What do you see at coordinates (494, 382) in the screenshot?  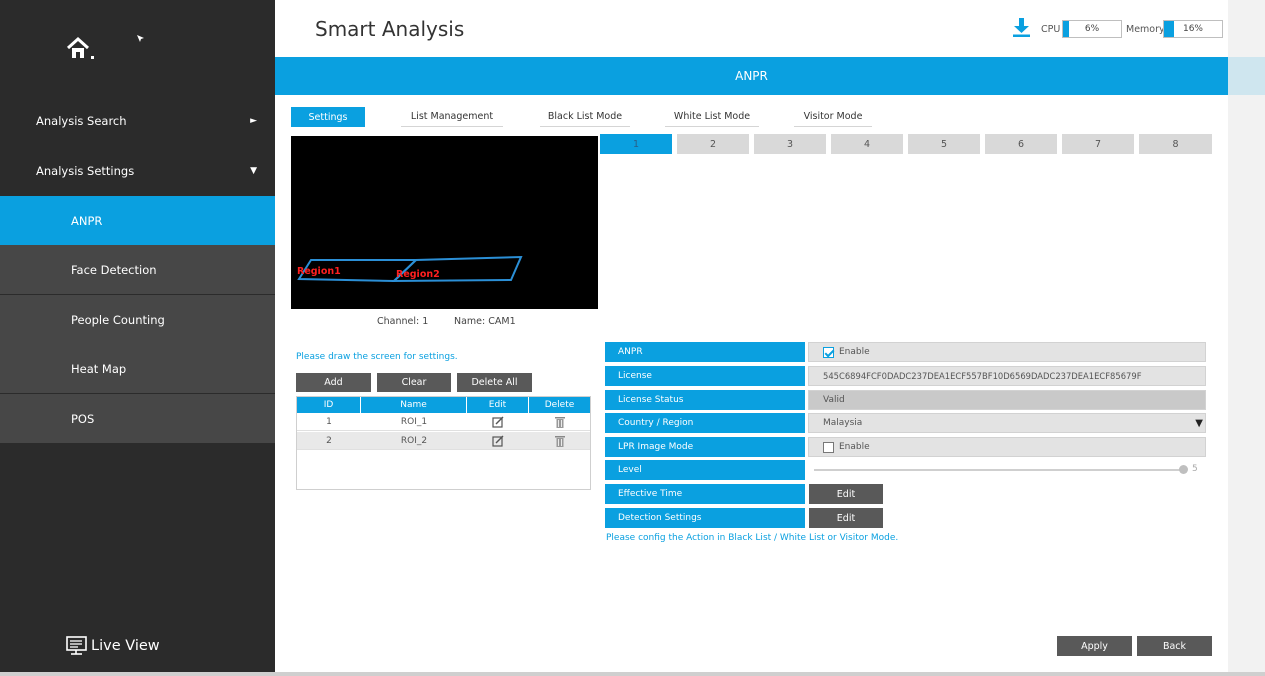 I see `delete-all-button: Delete All` at bounding box center [494, 382].